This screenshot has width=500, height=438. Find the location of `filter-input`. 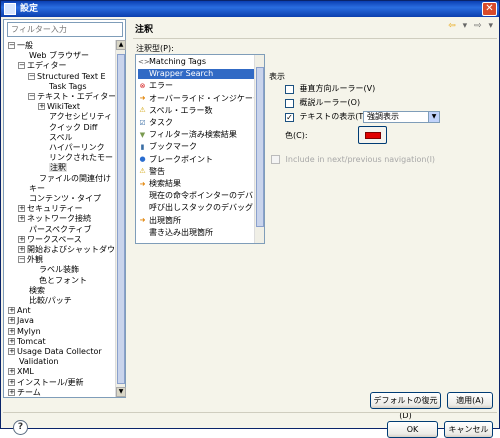

filter-input is located at coordinates (65, 29).